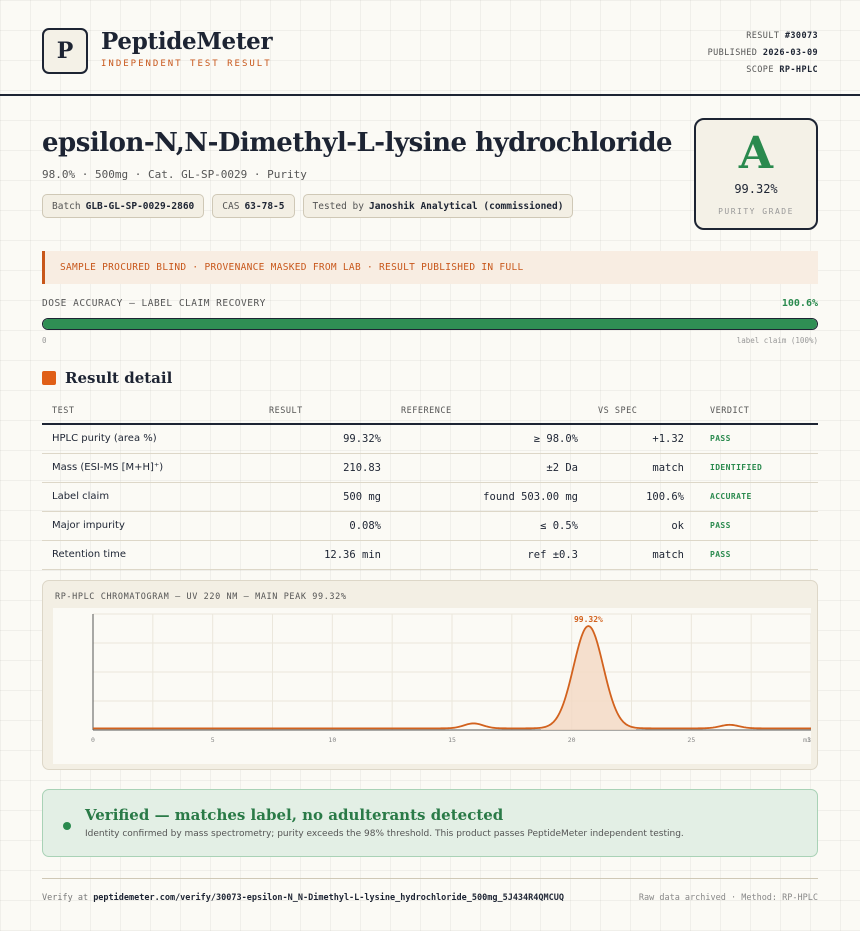 The width and height of the screenshot is (860, 931). I want to click on batch-chip: Batch GLB-GL-SP-0029-2860, so click(123, 206).